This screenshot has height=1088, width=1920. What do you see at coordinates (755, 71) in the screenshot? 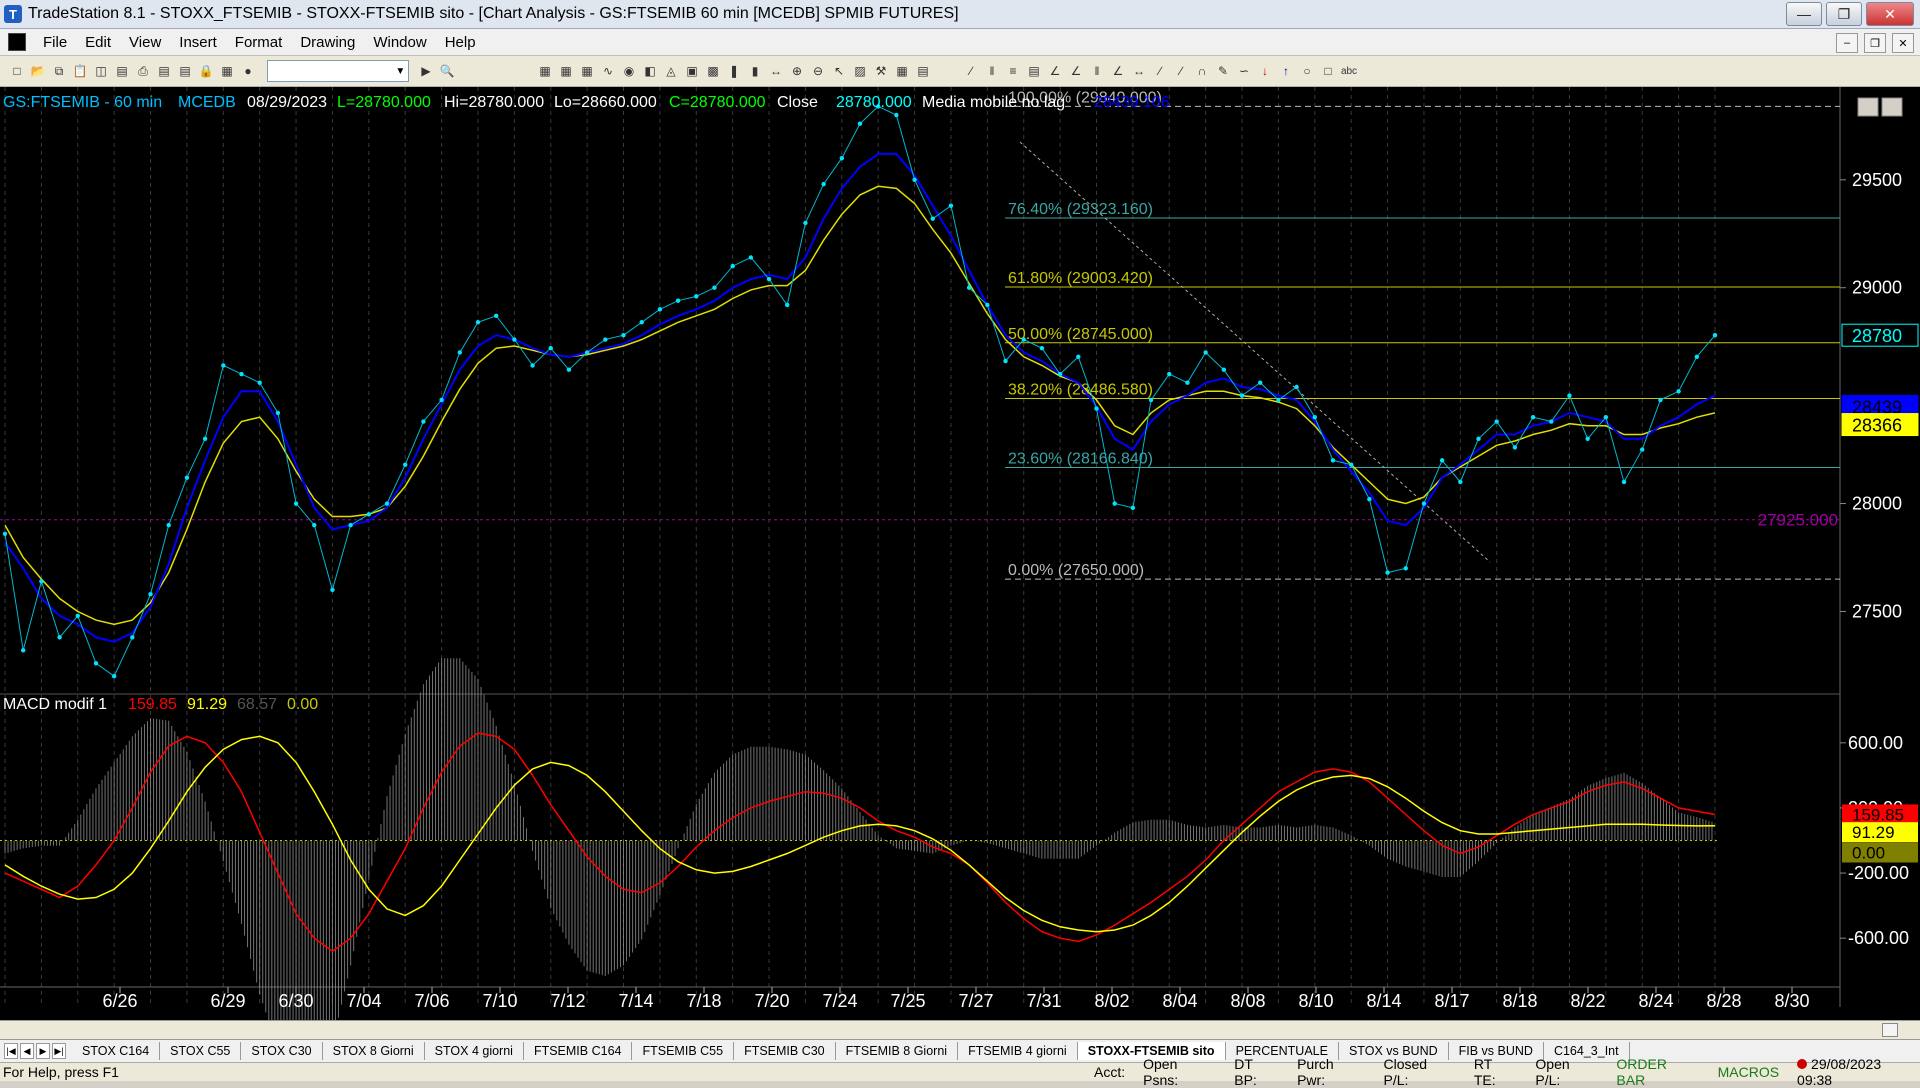
I see `bars-icon: ▮` at bounding box center [755, 71].